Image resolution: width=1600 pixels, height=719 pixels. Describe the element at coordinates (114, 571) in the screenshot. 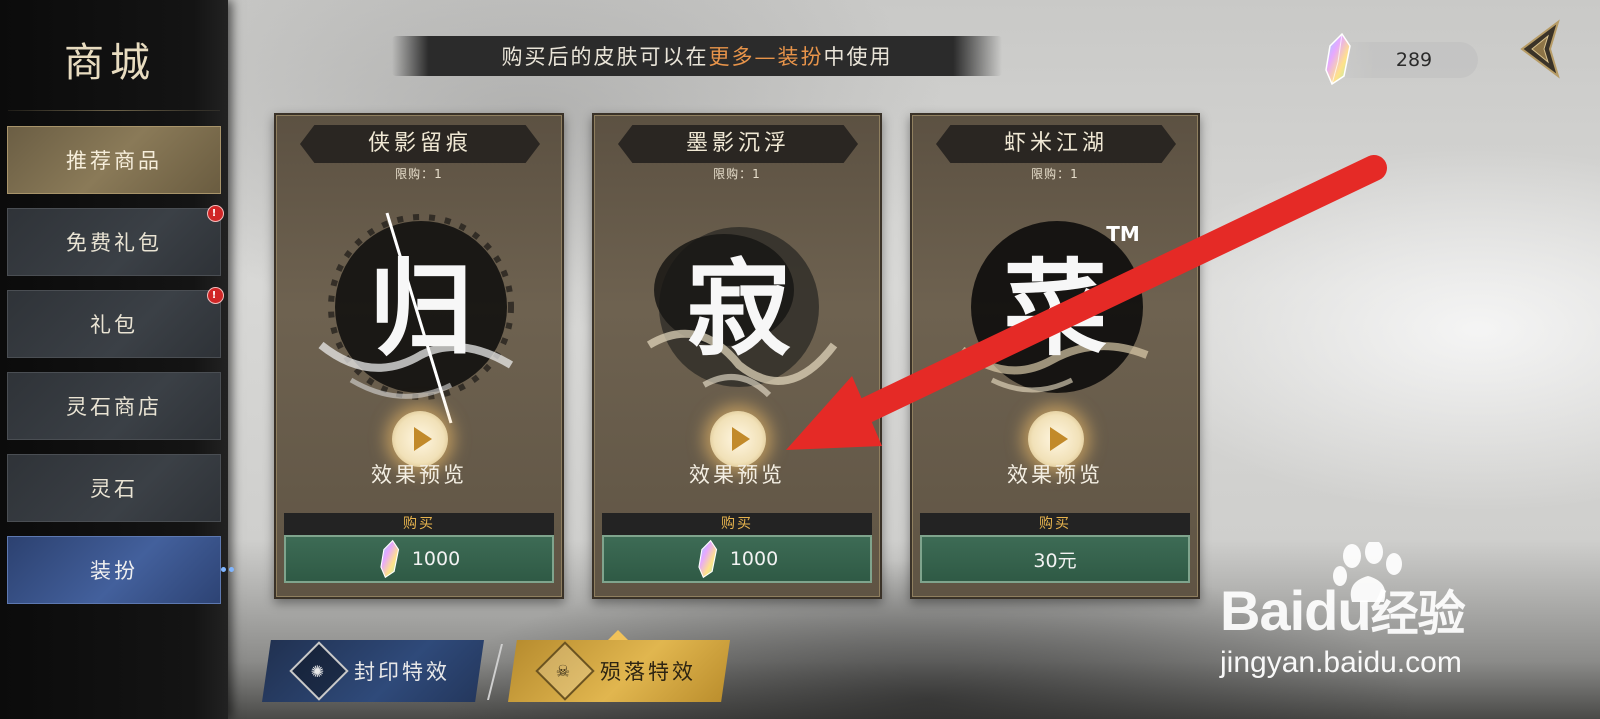

I see `sidebar-item-label: 装扮` at that location.